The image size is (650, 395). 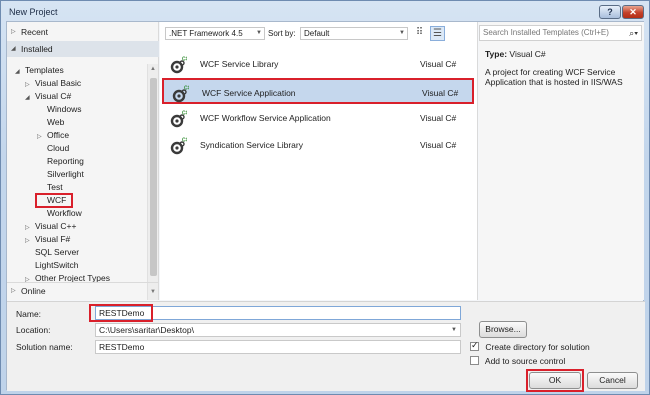 I want to click on tree-item-office: ▷ Office, so click(x=53, y=135).